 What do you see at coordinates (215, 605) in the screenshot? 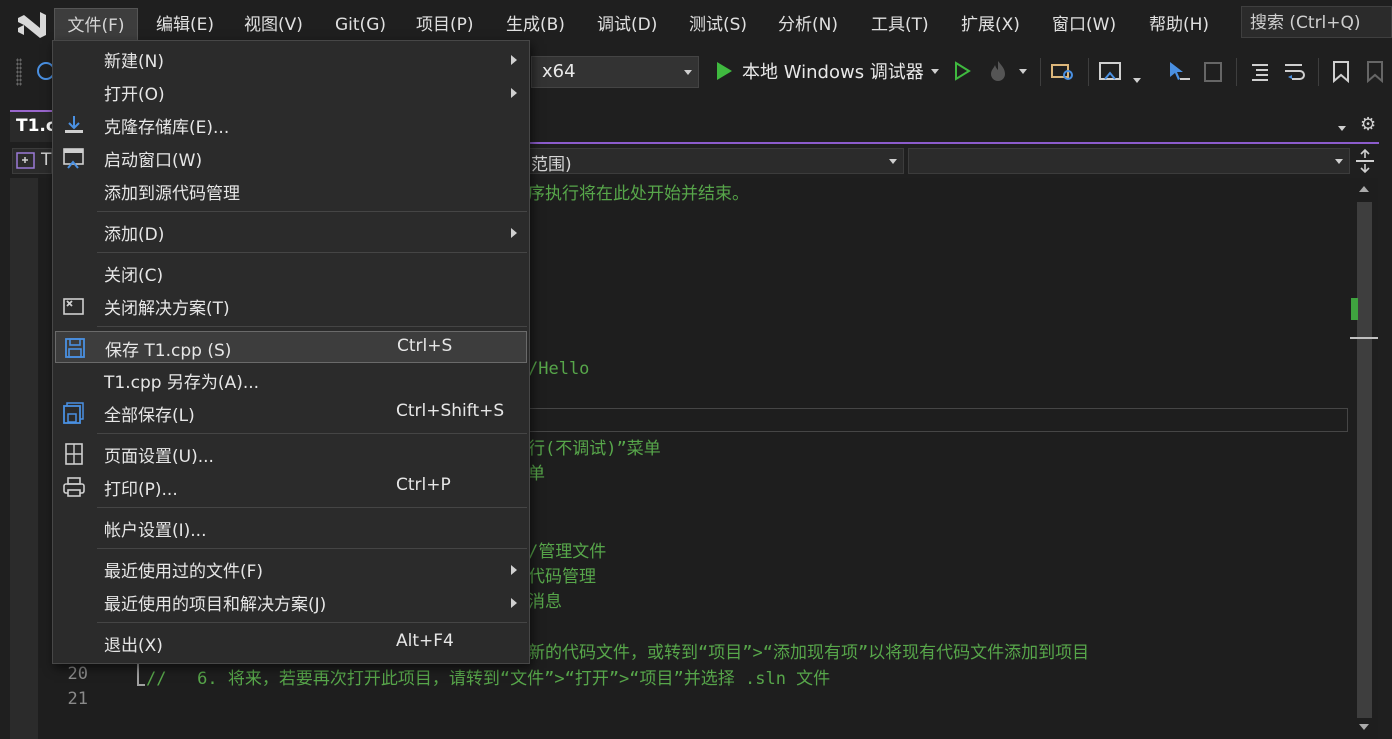
I see `menu-item-label: 最近使用的项目和解决方案(J)` at bounding box center [215, 605].